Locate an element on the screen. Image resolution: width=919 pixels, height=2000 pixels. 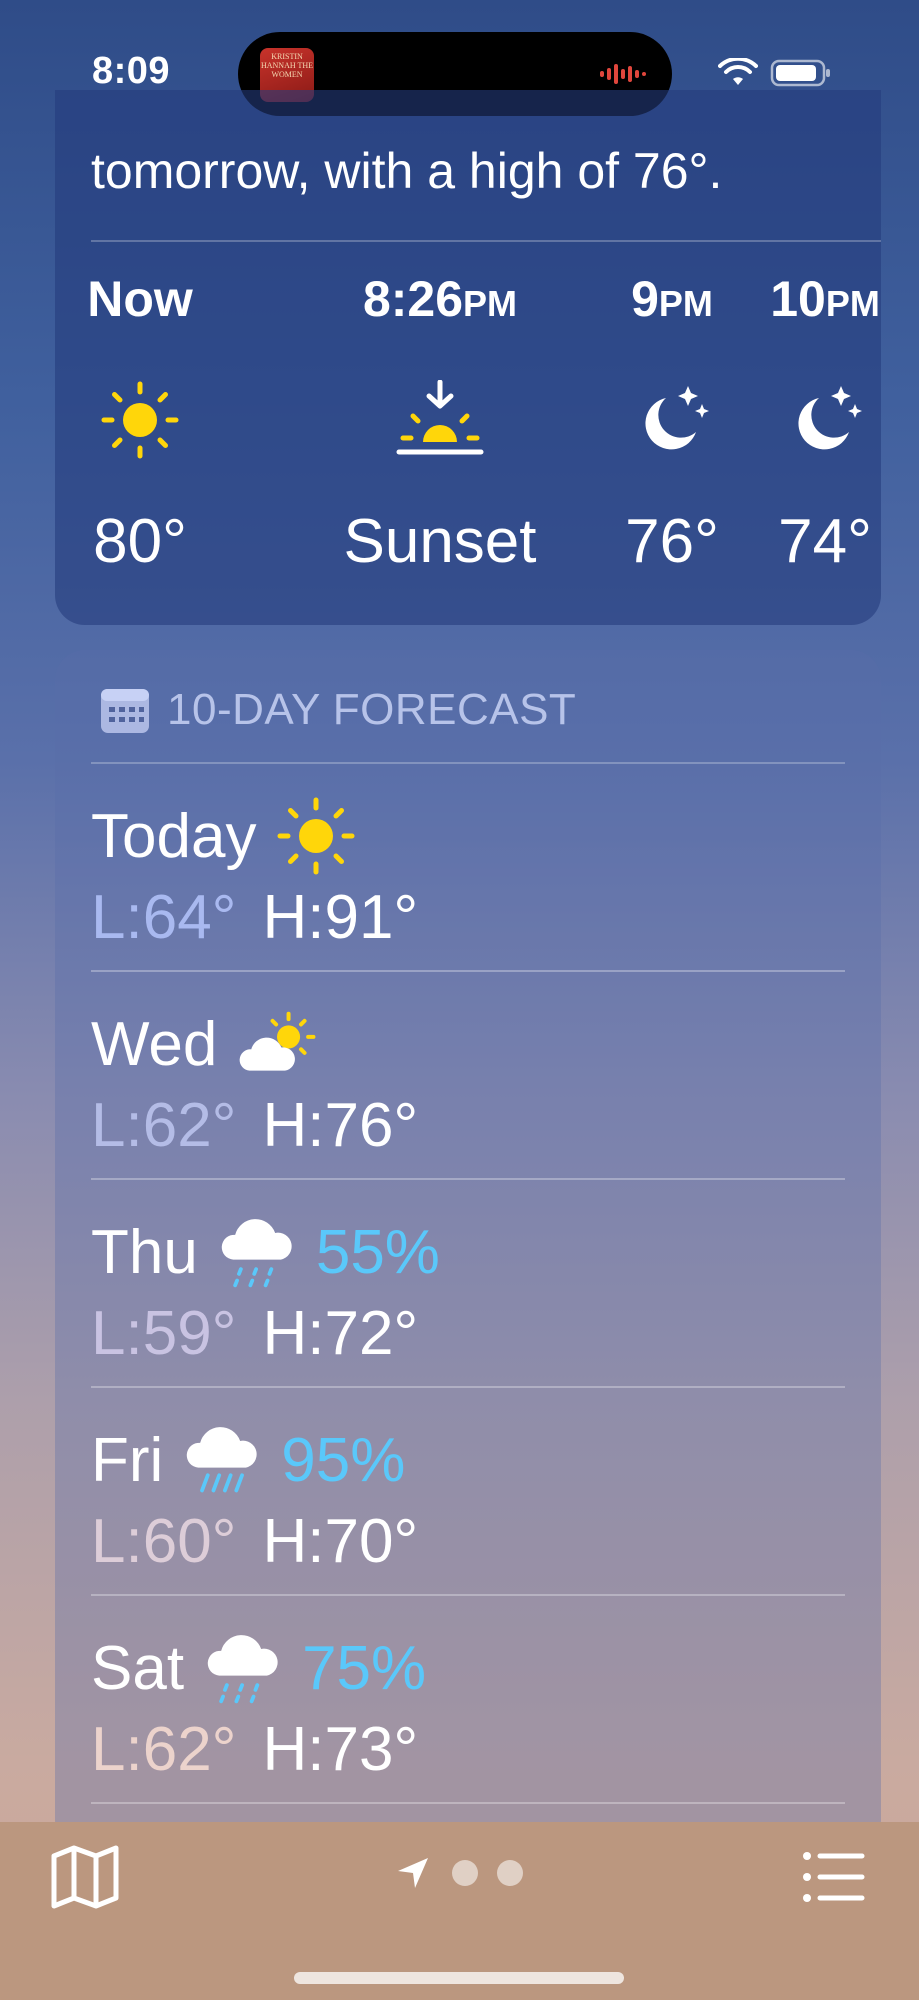
list-icon is located at coordinates (834, 1877).